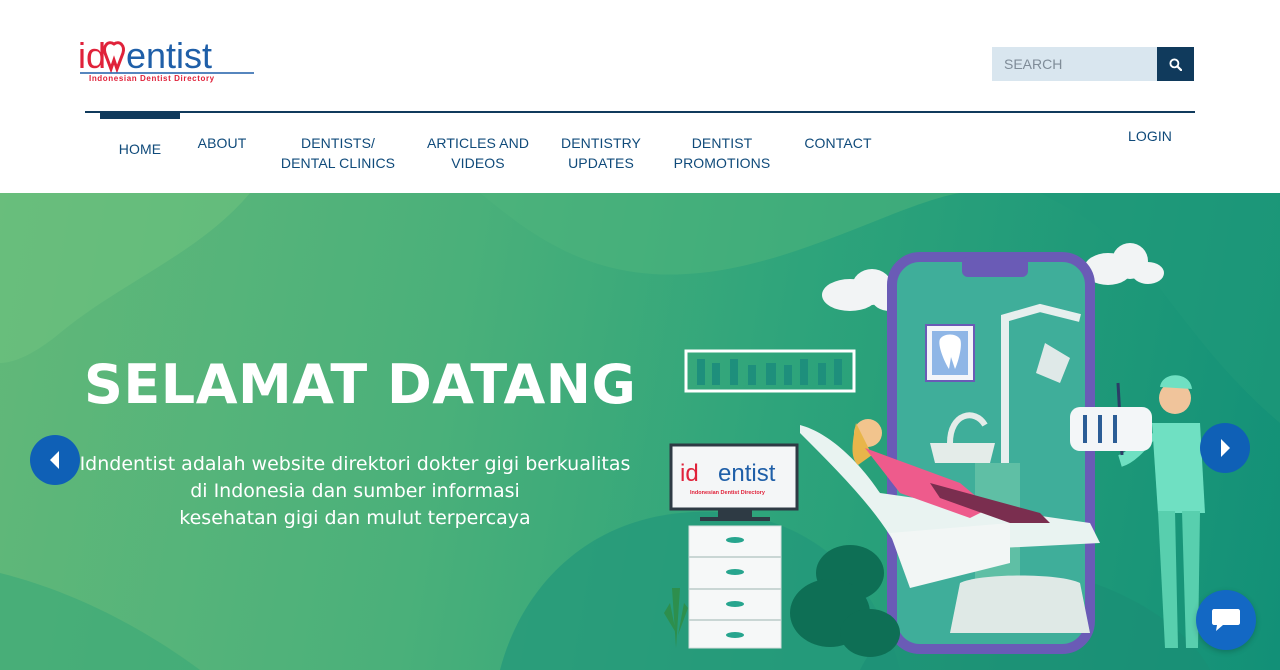 This screenshot has width=1280, height=670. I want to click on nav-divider, so click(640, 112).